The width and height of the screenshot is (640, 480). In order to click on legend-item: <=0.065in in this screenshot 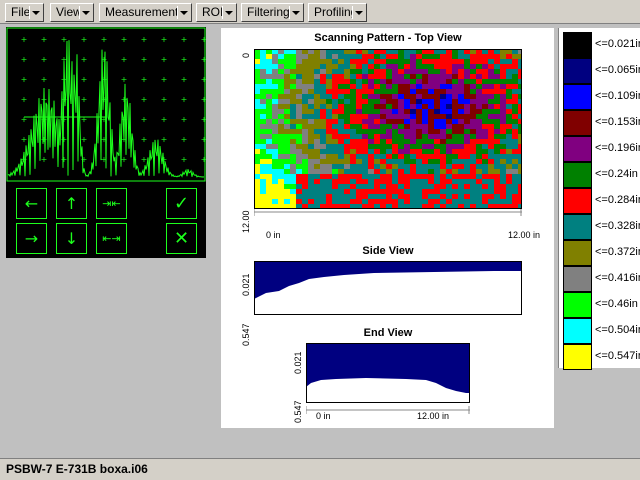, I will do `click(601, 71)`.